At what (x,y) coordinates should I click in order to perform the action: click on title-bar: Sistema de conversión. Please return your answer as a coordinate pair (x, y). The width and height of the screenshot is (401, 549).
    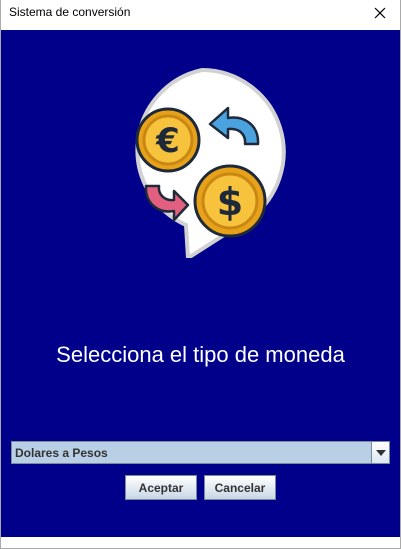
    Looking at the image, I should click on (200, 15).